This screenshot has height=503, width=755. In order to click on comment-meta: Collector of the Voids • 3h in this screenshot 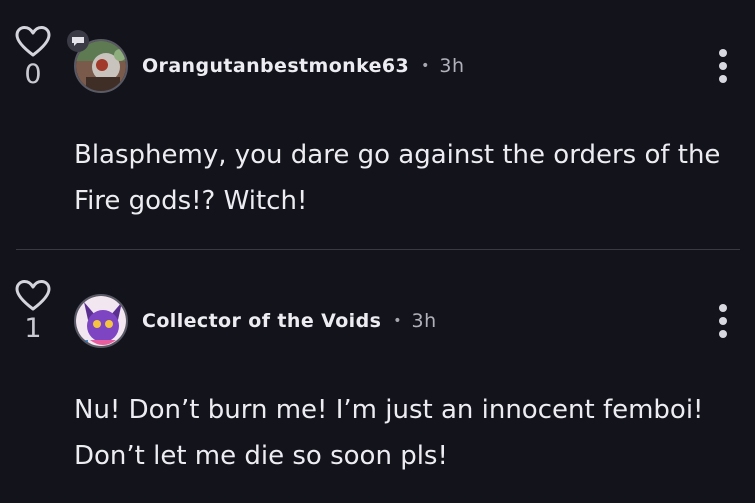, I will do `click(289, 321)`.